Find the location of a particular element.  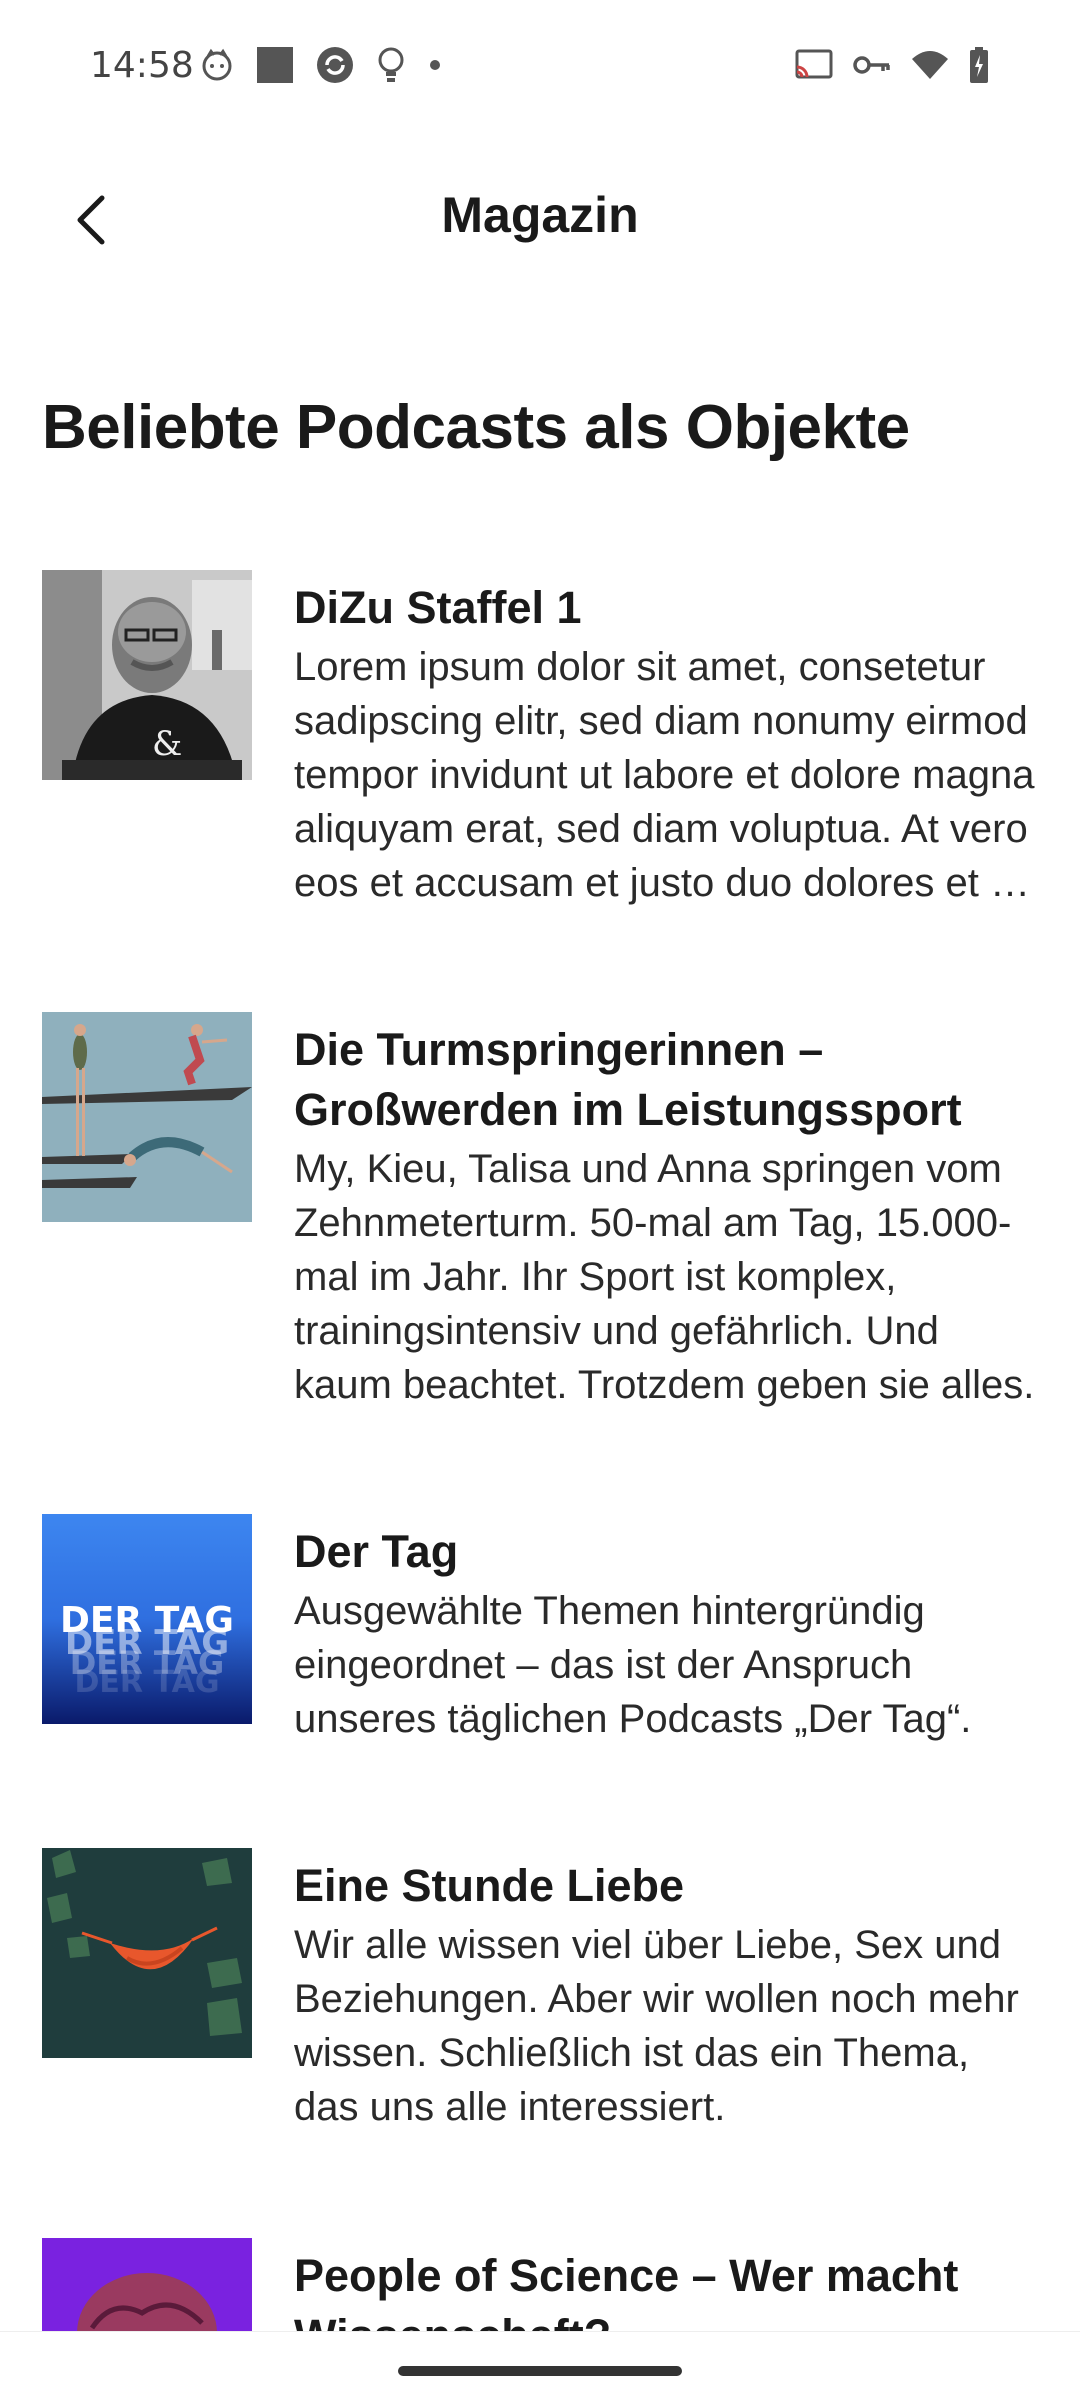

brain-illustration is located at coordinates (147, 2285).